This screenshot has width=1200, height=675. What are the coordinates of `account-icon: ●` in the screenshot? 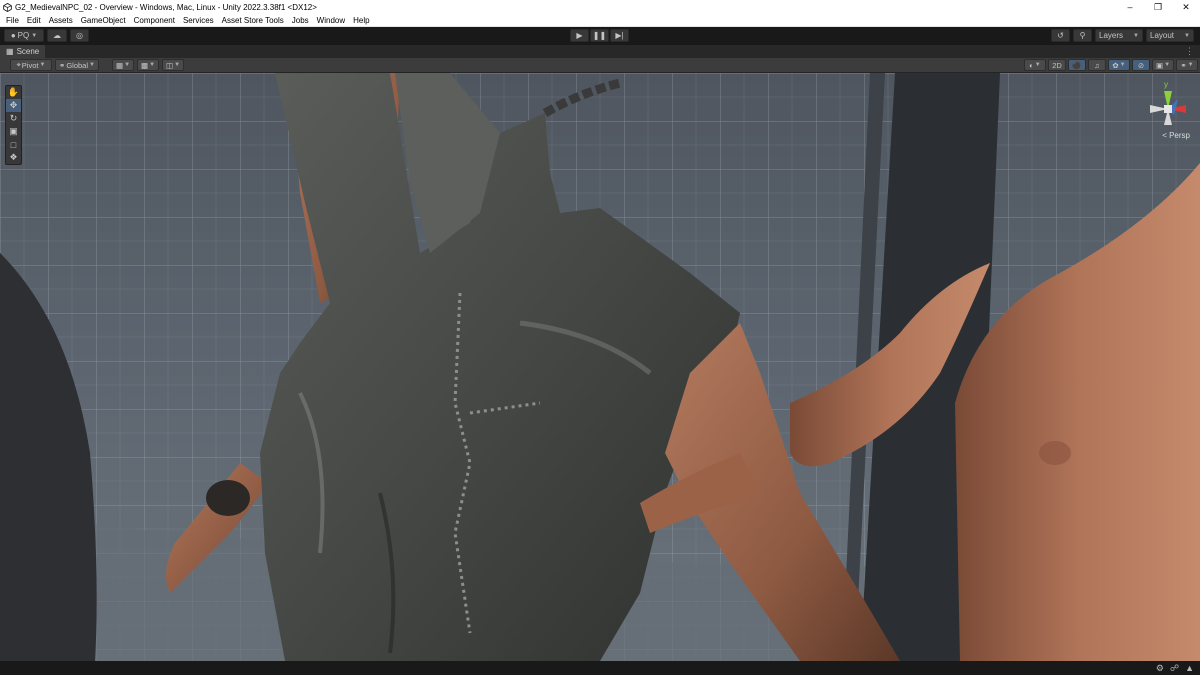 It's located at (13, 35).